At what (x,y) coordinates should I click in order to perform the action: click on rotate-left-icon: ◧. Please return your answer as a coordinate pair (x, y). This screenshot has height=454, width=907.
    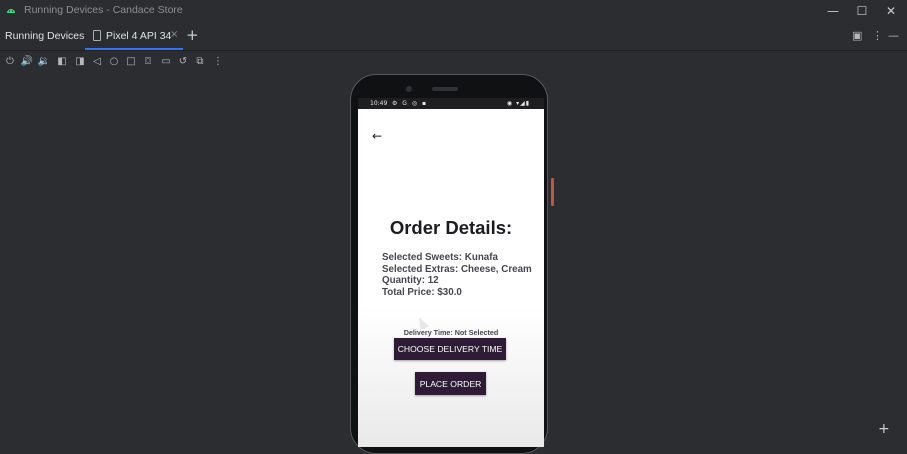
    Looking at the image, I should click on (62, 61).